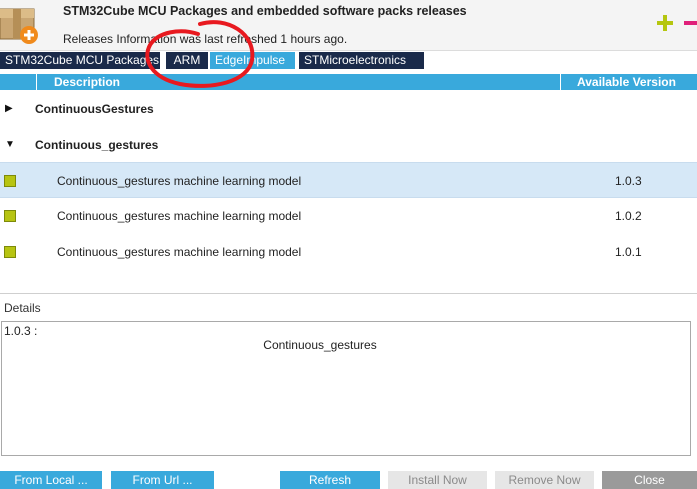 The image size is (697, 489). What do you see at coordinates (628, 181) in the screenshot?
I see `item-version: 1.0.3` at bounding box center [628, 181].